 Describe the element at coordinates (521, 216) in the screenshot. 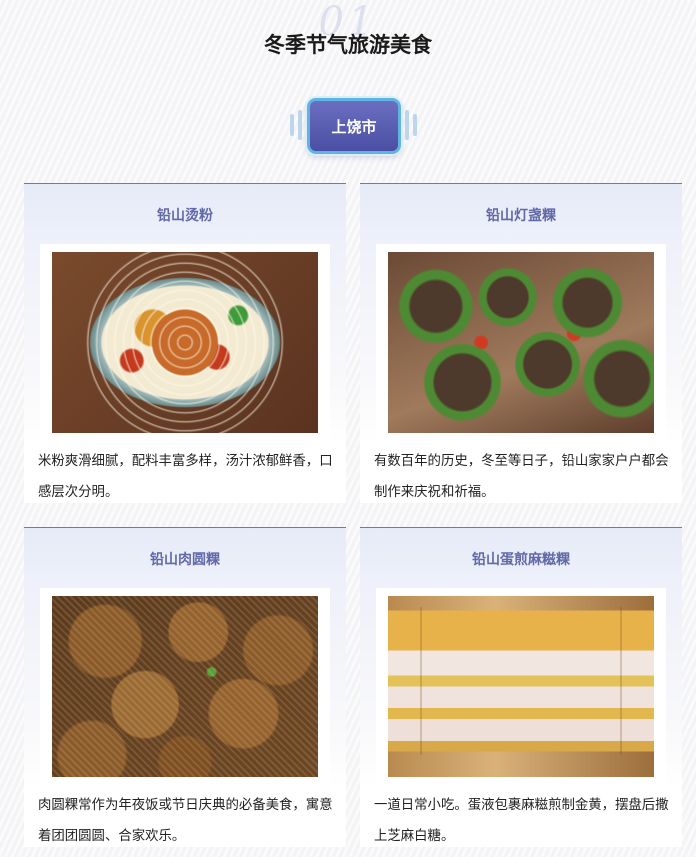

I see `food-card-title: 铅山灯盏粿` at that location.